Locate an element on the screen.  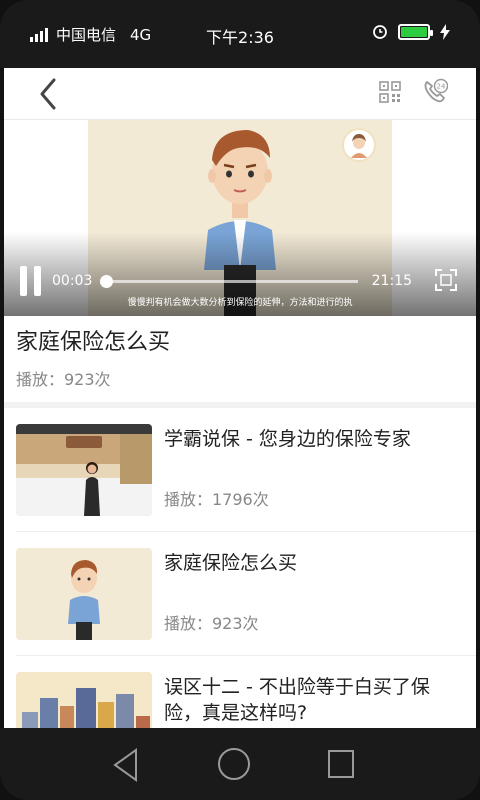
pause-button is located at coordinates (32, 281).